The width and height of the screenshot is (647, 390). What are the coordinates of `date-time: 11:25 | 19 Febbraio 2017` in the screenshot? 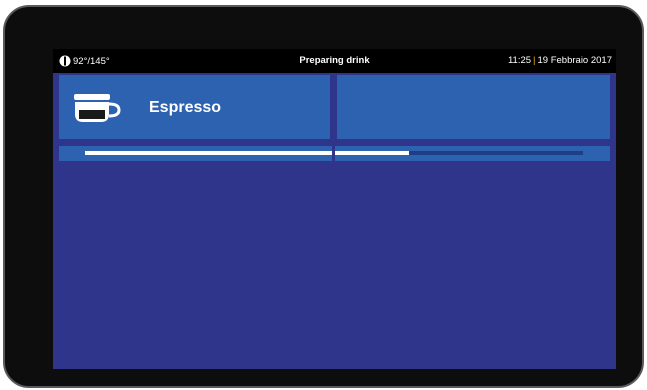 It's located at (560, 60).